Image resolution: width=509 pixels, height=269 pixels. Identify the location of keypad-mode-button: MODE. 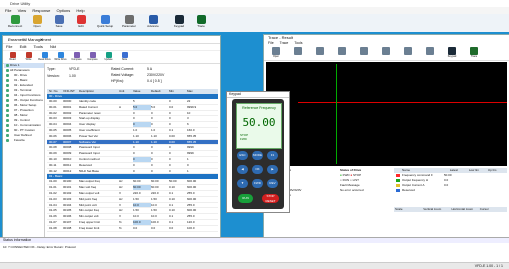
(257, 155).